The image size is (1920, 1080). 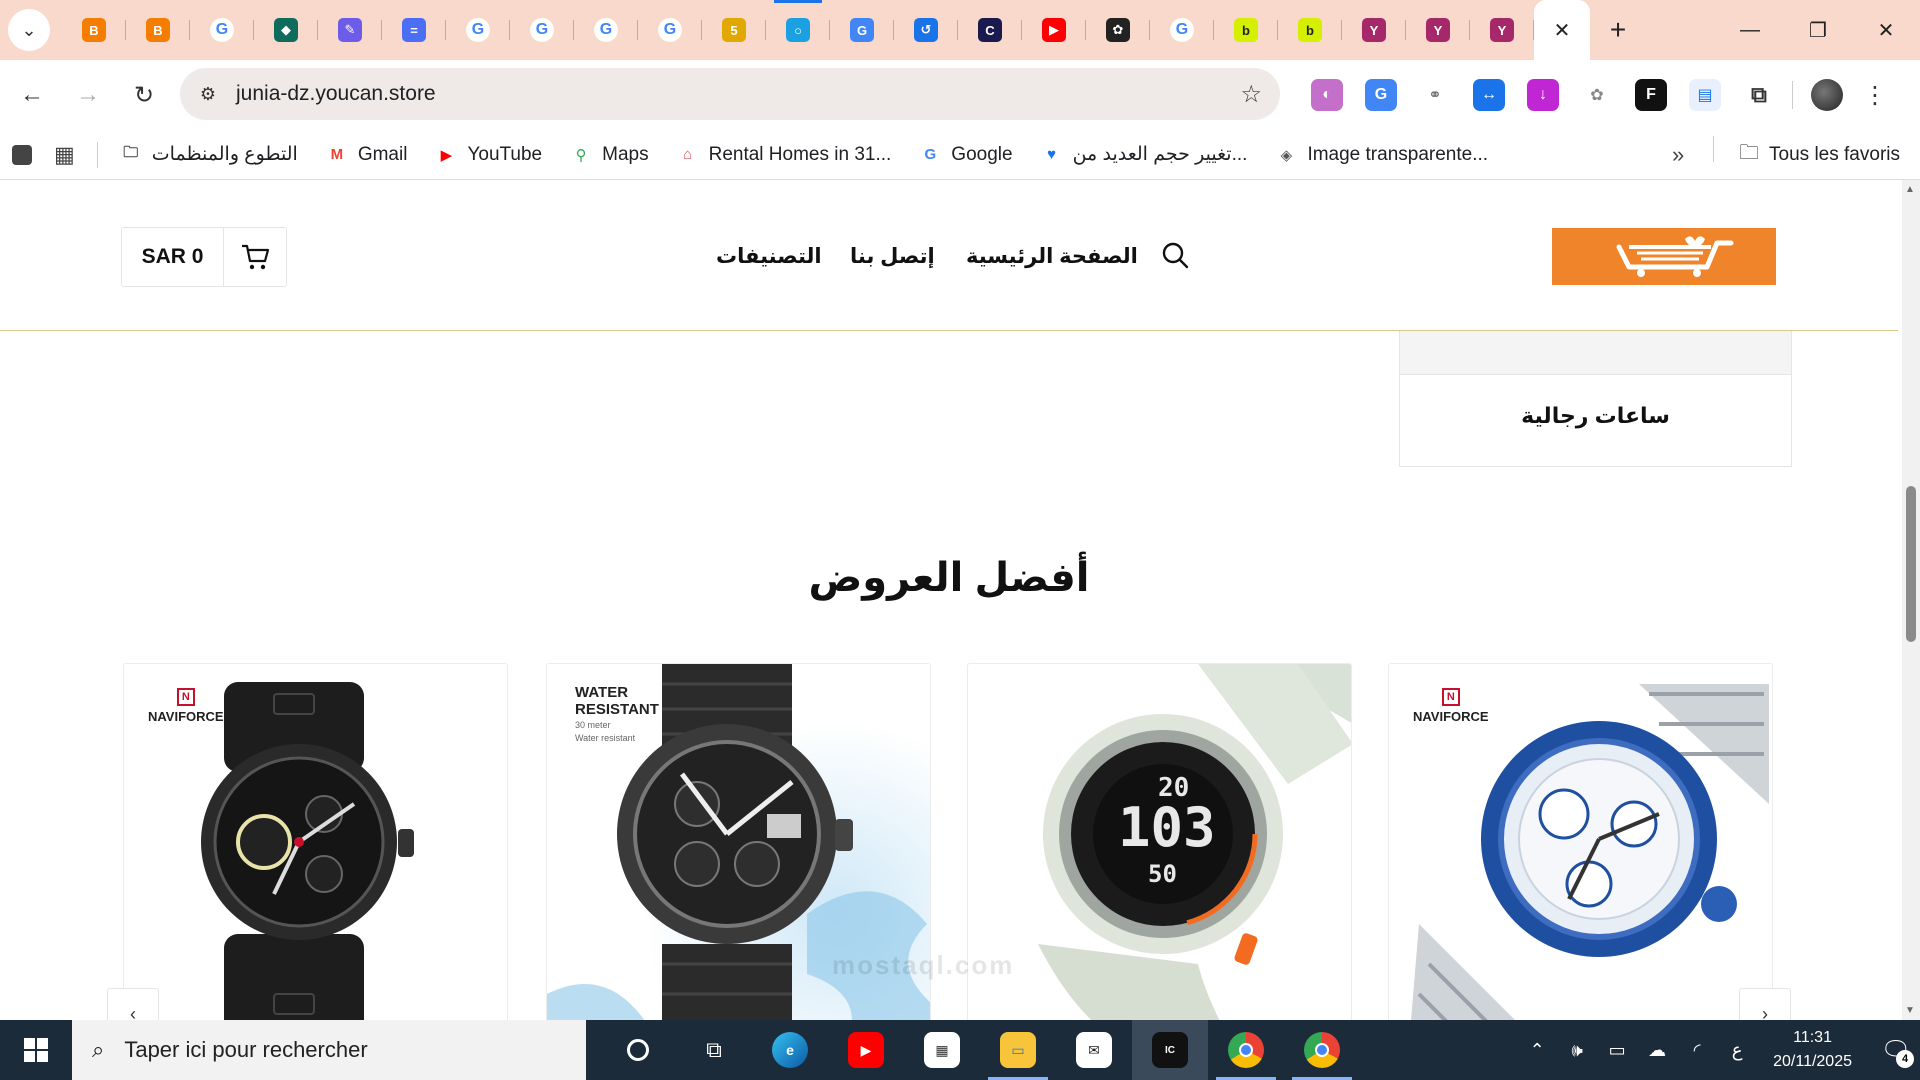 What do you see at coordinates (209, 154) in the screenshot?
I see `bookmark-item: 🗀 التطوع والمنظمات` at bounding box center [209, 154].